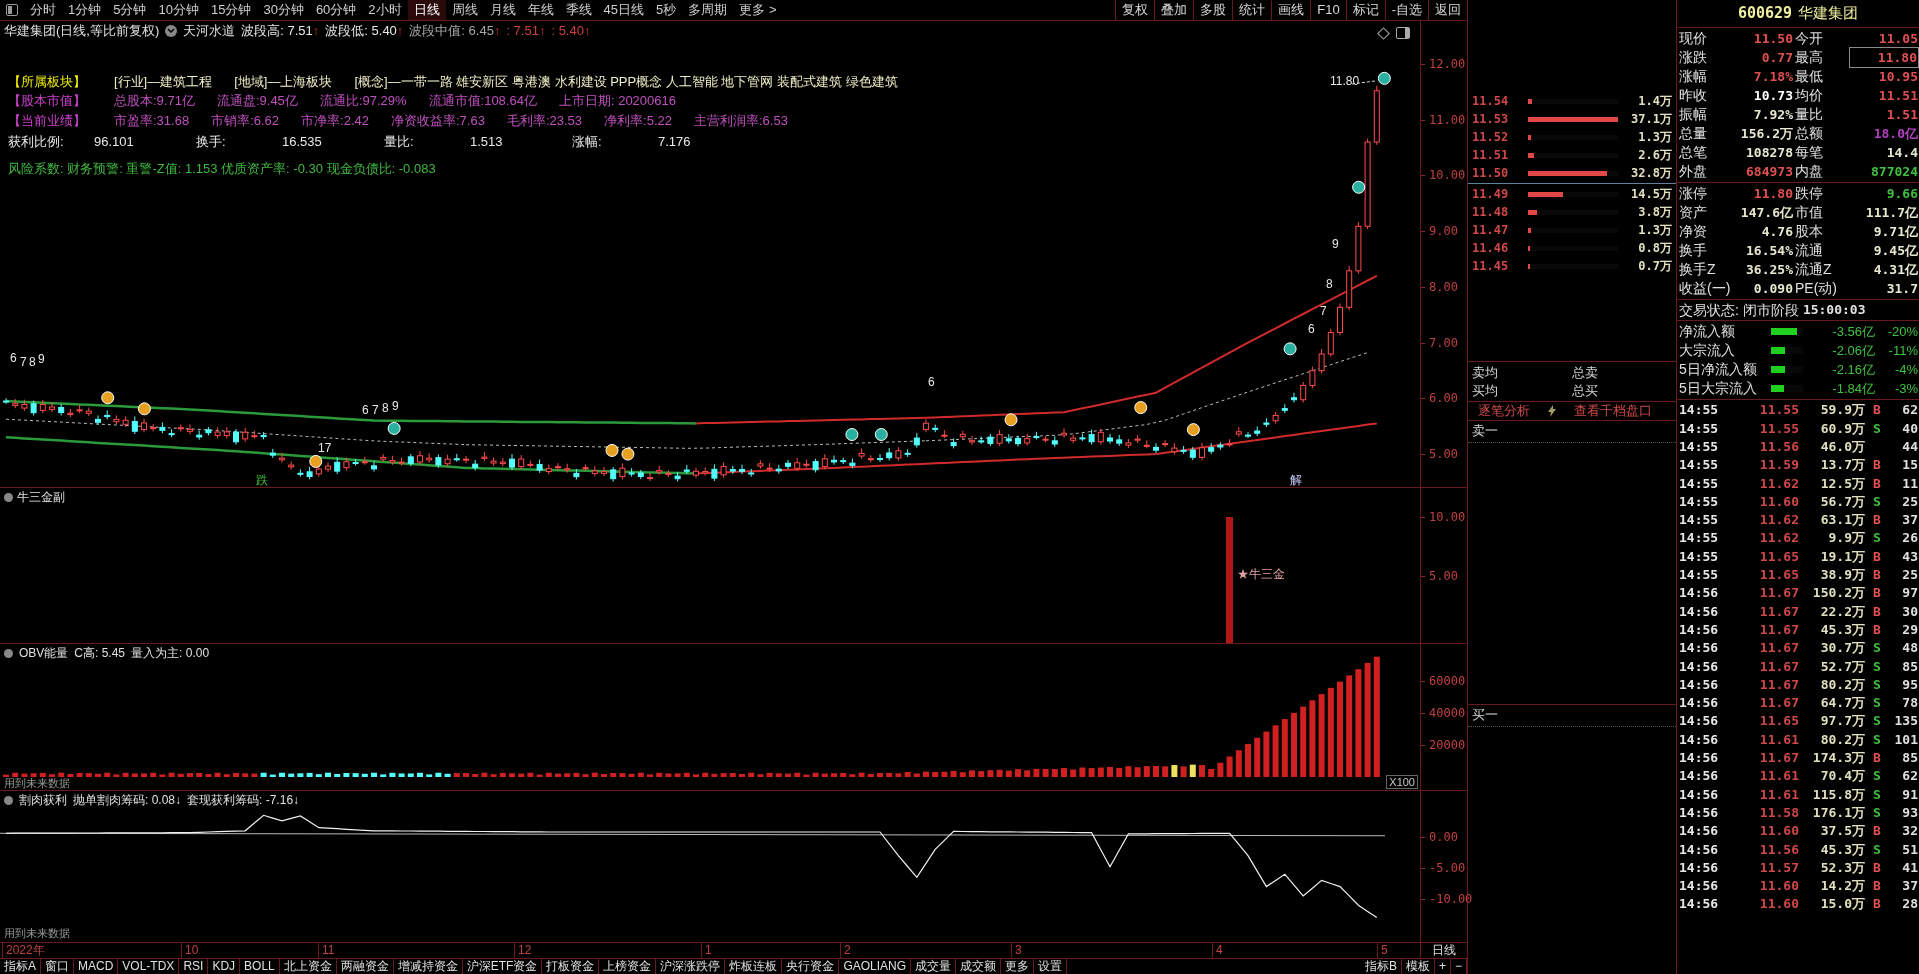 The image size is (1919, 974). Describe the element at coordinates (375, 410) in the screenshot. I see `chart-annotation: 7` at that location.